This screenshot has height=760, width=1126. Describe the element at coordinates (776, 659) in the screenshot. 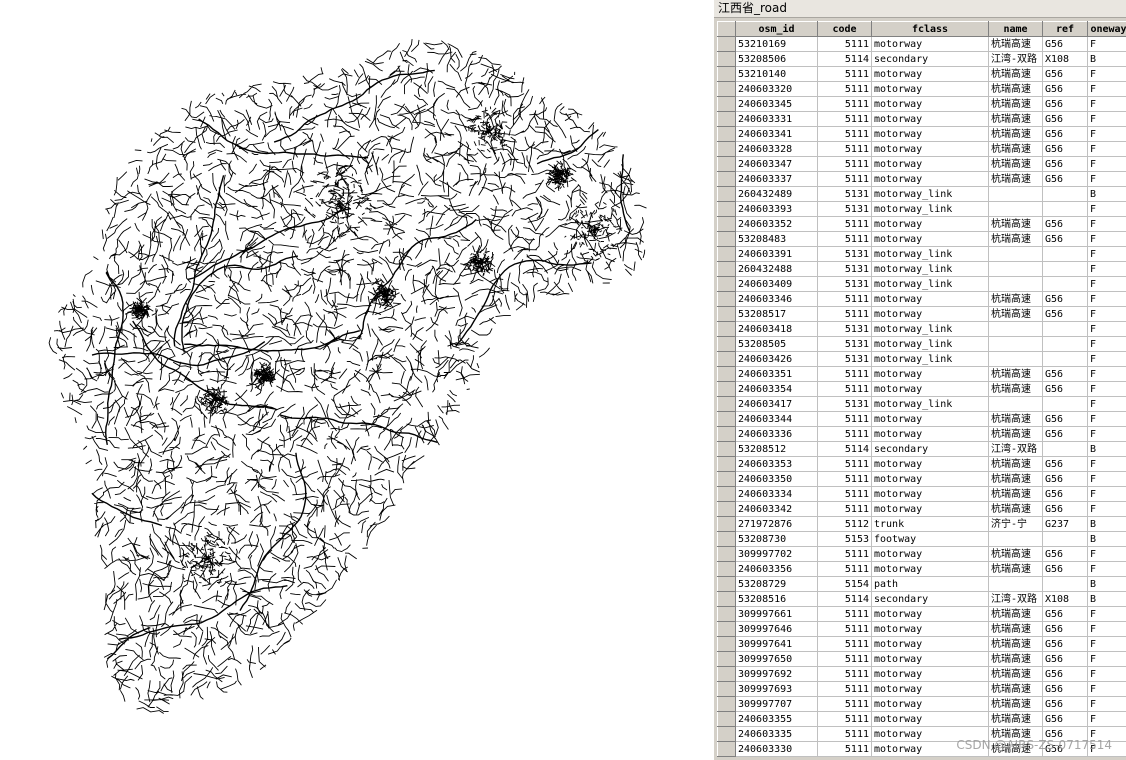

I see `cell-osm-id: 309997650` at that location.